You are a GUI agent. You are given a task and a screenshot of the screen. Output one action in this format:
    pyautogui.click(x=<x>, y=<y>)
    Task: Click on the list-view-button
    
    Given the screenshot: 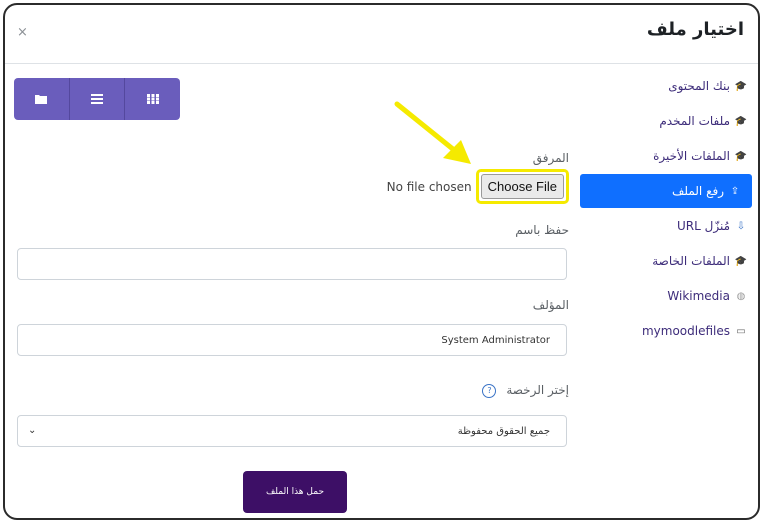 What is the action you would take?
    pyautogui.click(x=98, y=99)
    